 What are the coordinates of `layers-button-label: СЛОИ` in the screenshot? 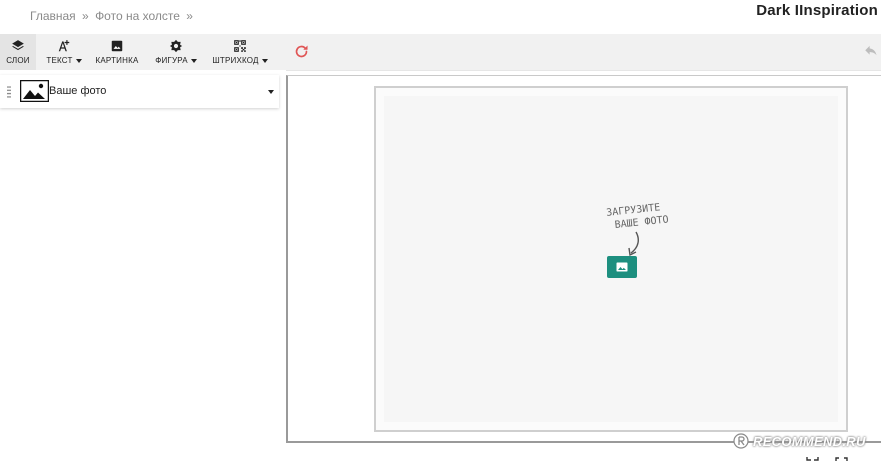 It's located at (18, 60).